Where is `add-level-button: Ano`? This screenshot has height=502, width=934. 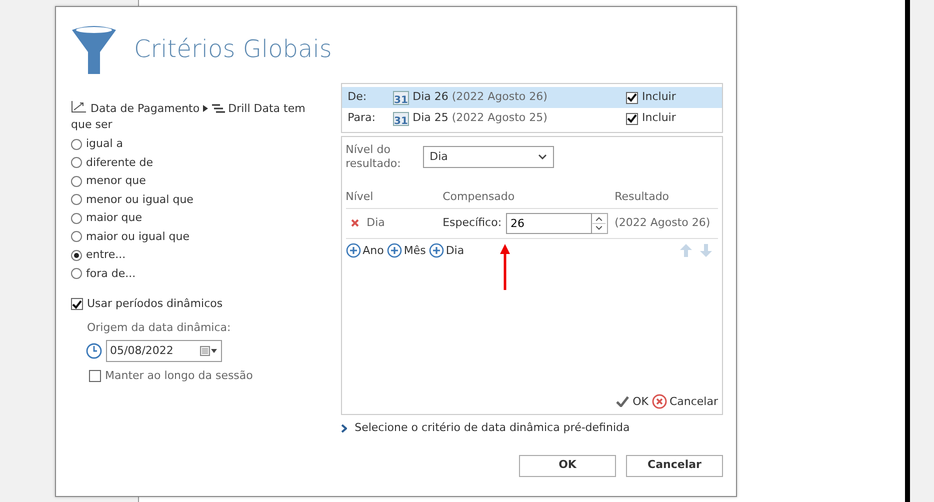 add-level-button: Ano is located at coordinates (365, 250).